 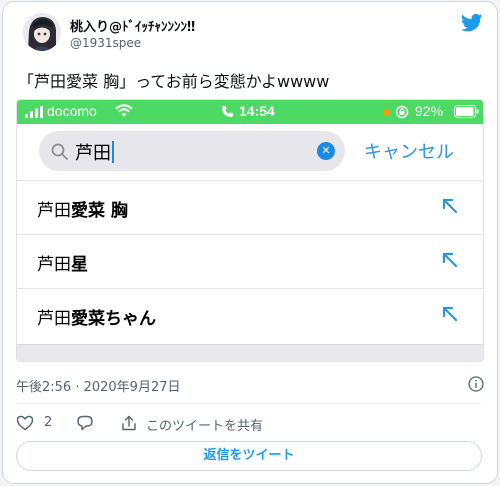 I want to click on tweet-actions: 2 このツイートを共有, so click(x=249, y=424).